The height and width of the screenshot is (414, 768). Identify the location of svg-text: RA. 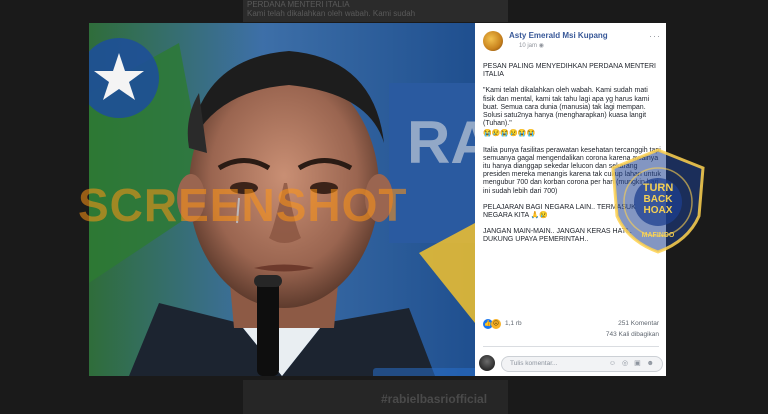
(441, 142).